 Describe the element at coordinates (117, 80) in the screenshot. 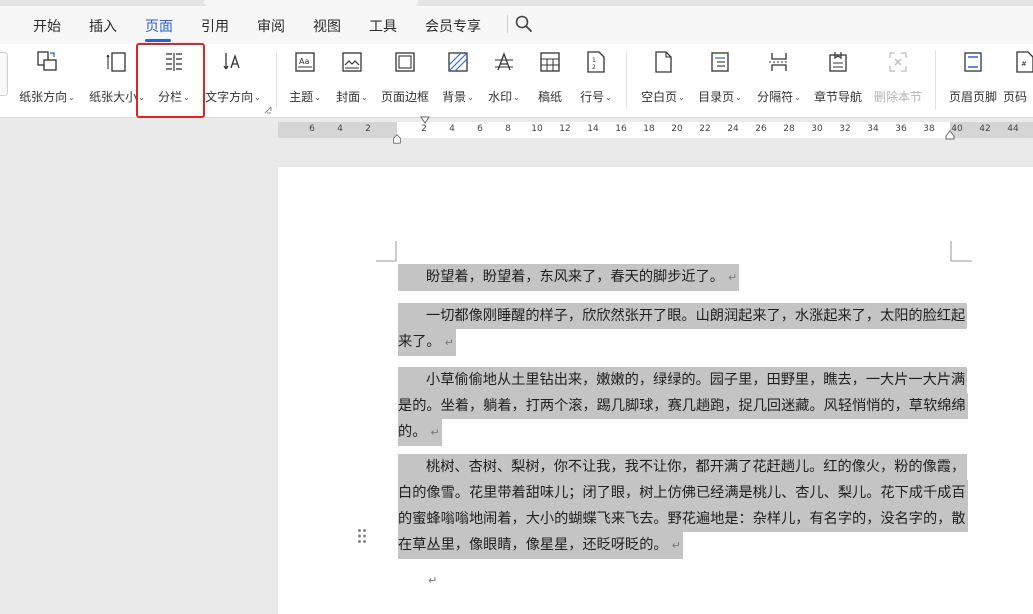

I see `page-size-button: 纸张大小⌄` at that location.